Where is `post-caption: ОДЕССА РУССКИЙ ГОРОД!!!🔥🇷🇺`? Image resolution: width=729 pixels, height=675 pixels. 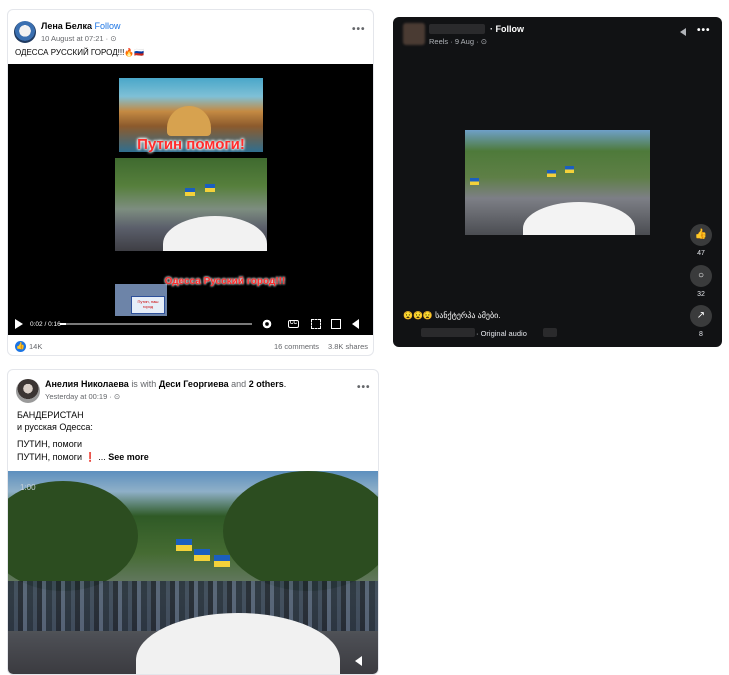 post-caption: ОДЕССА РУССКИЙ ГОРОД!!!🔥🇷🇺 is located at coordinates (80, 52).